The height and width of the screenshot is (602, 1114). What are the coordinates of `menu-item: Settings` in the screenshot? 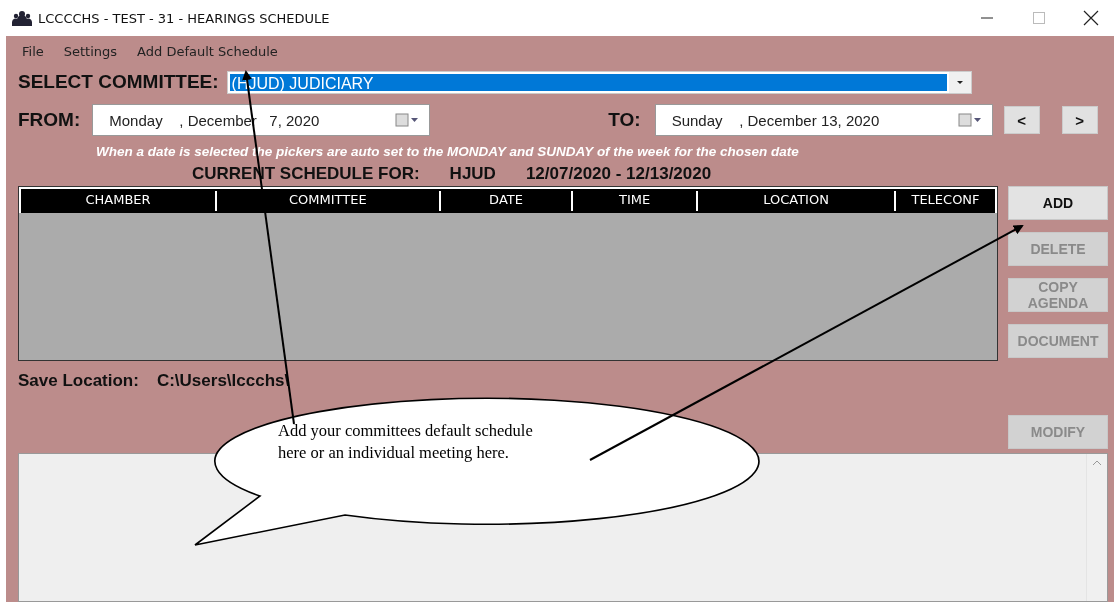 It's located at (90, 51).